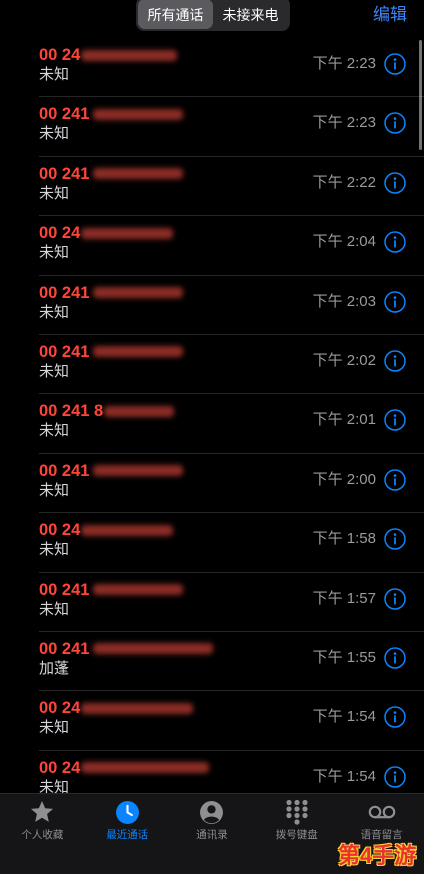  What do you see at coordinates (344, 242) in the screenshot?
I see `call-time: 下午 2:04` at bounding box center [344, 242].